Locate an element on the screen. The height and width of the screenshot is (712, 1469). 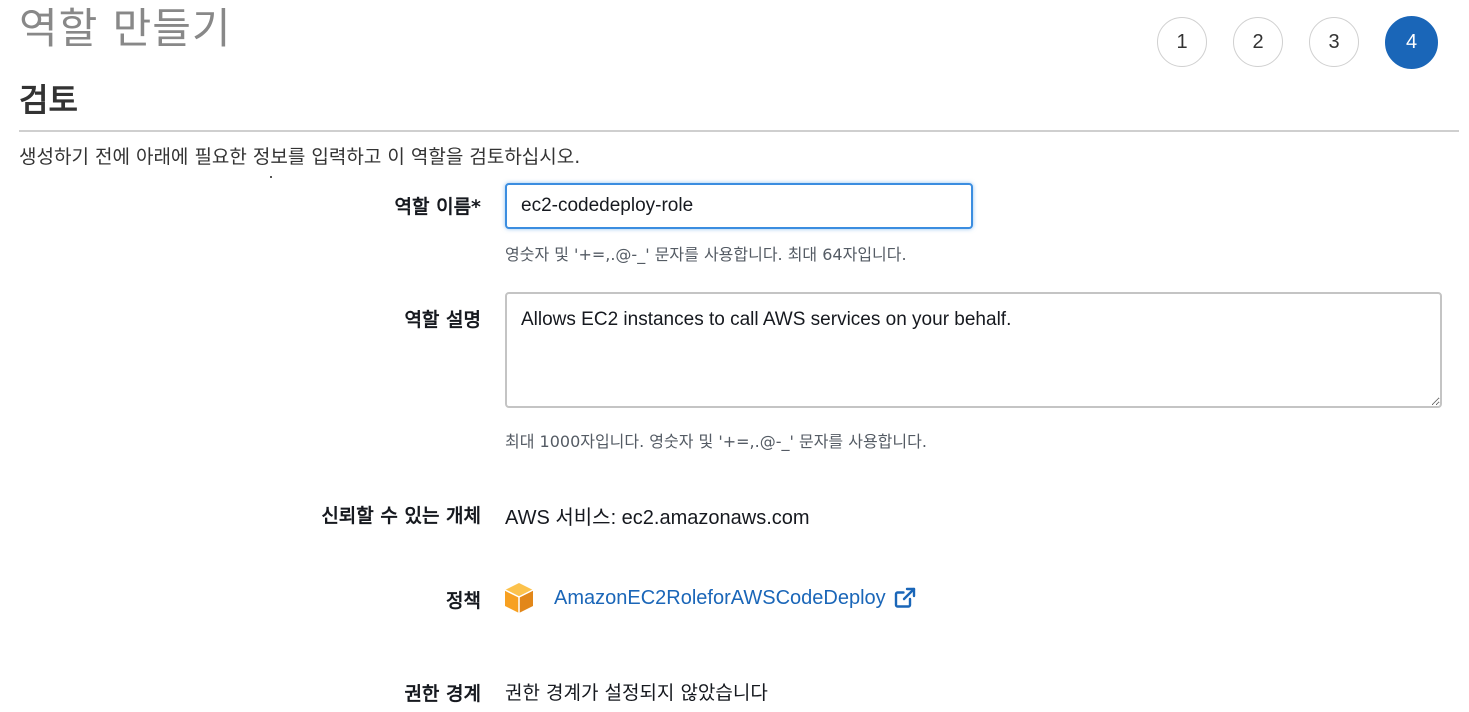
wizard-steps: 1 2 3 4 is located at coordinates (1297, 42).